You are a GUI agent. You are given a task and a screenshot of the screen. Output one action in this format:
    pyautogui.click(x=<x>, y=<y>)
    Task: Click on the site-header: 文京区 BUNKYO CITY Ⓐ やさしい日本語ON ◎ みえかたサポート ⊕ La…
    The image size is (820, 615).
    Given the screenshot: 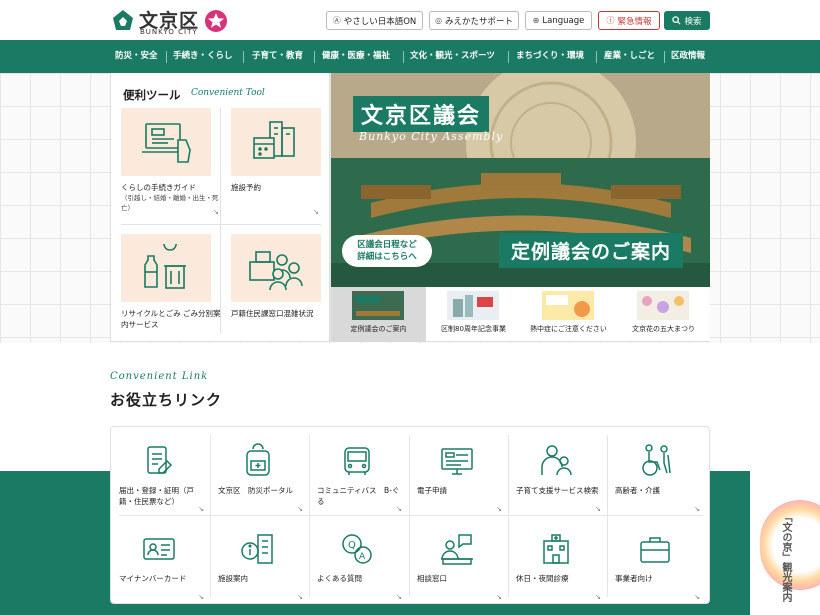 What is the action you would take?
    pyautogui.click(x=410, y=20)
    